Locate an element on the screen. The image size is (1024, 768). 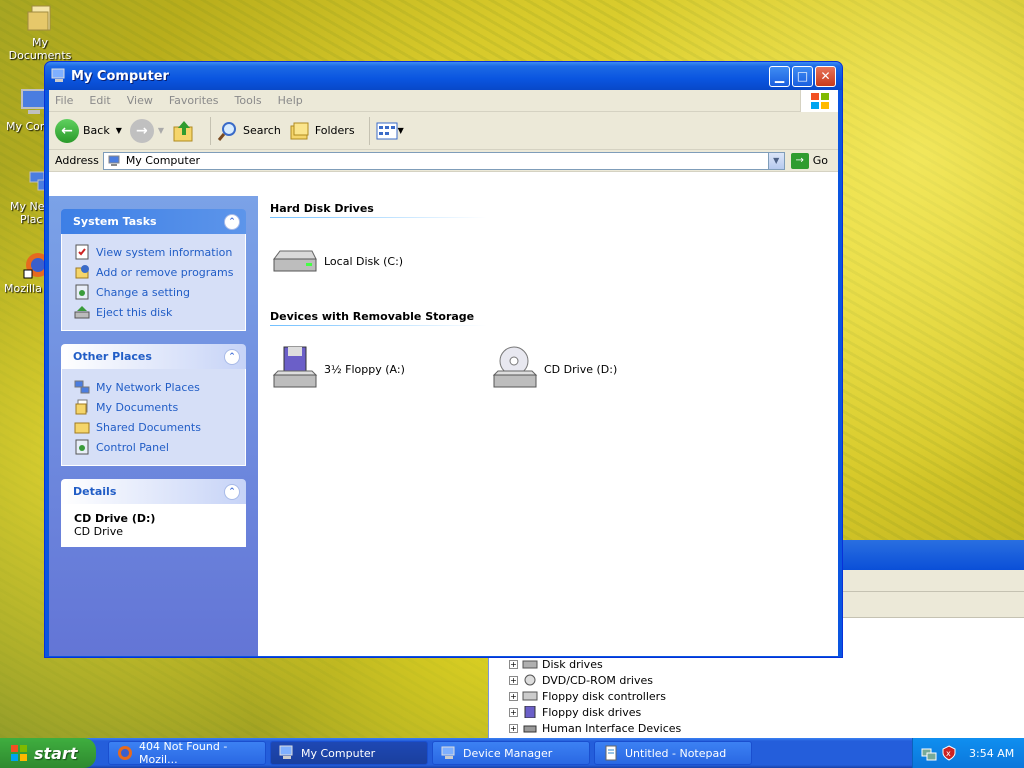
window-titlebar: My Computer ▁ □ ✕ is located at coordinates (443, 76).